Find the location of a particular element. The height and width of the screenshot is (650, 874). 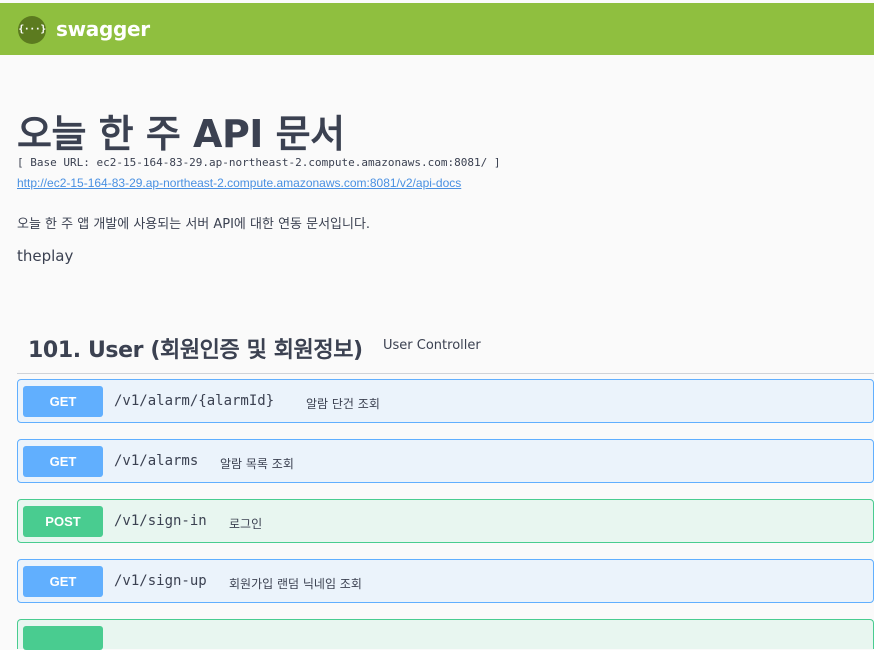

brand-name: swagger is located at coordinates (103, 29).